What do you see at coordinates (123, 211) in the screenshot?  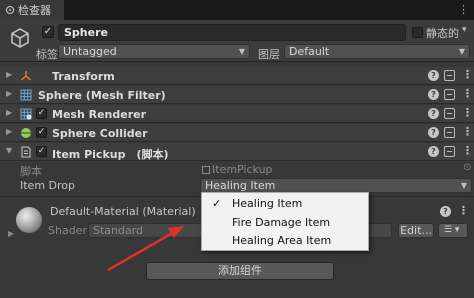 I see `material-name: Default-Material (Material)` at bounding box center [123, 211].